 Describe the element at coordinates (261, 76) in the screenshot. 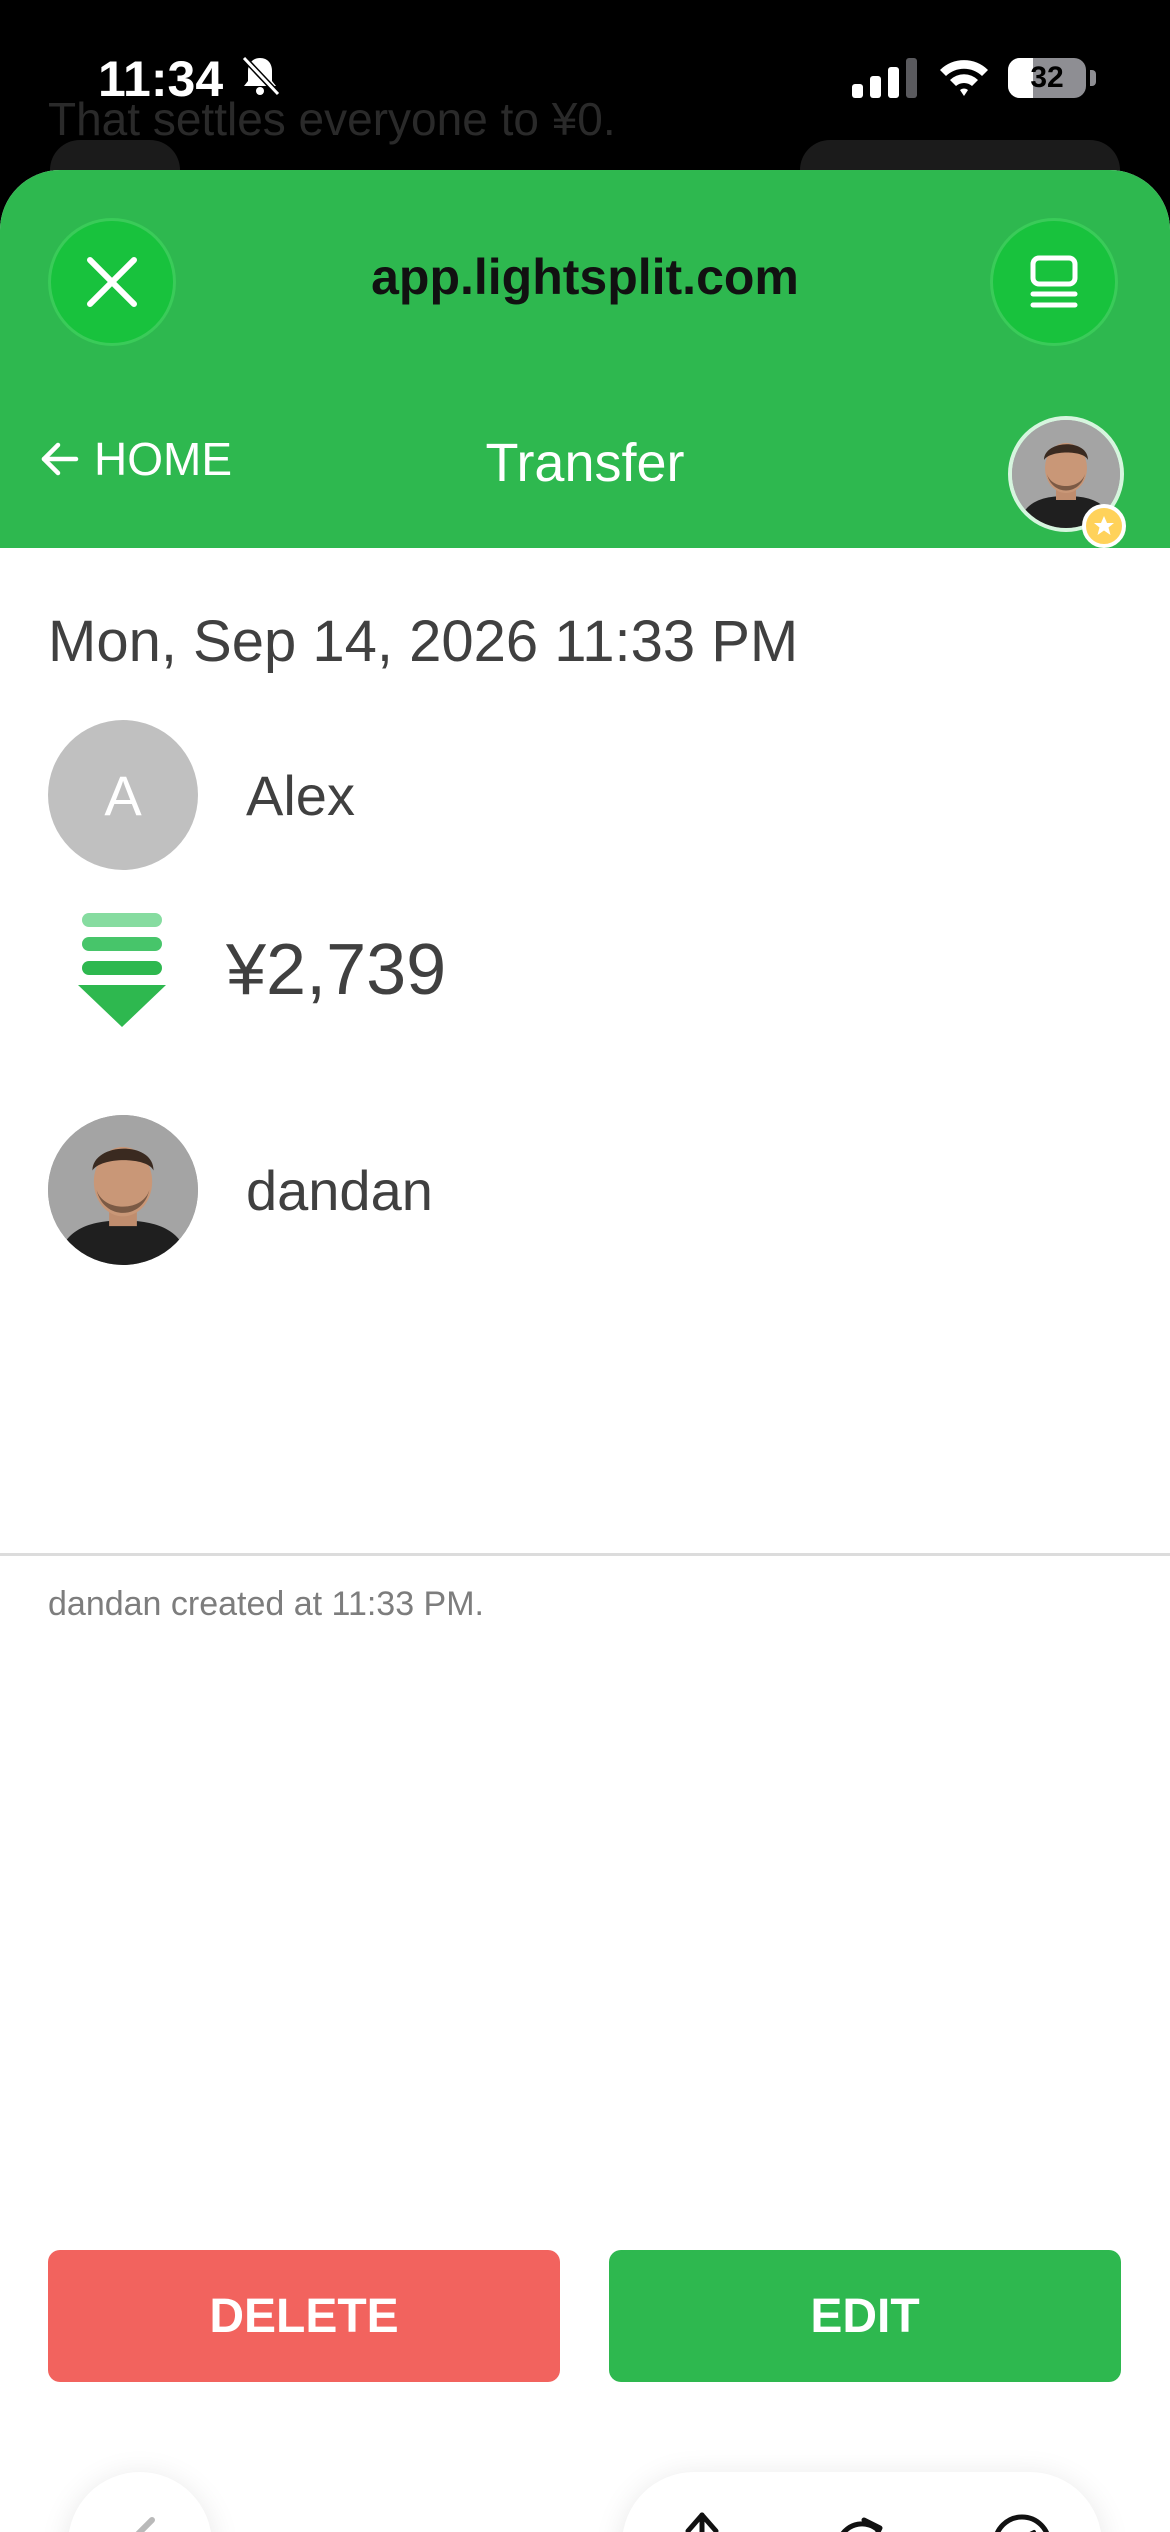

I see `silent-bell-icon` at that location.